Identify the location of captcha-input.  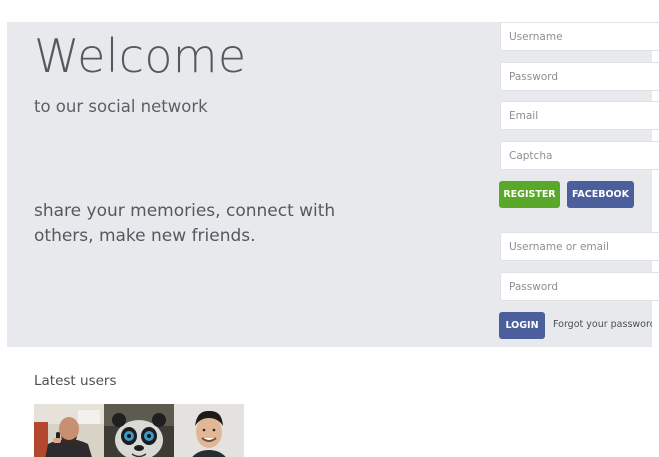
(579, 155).